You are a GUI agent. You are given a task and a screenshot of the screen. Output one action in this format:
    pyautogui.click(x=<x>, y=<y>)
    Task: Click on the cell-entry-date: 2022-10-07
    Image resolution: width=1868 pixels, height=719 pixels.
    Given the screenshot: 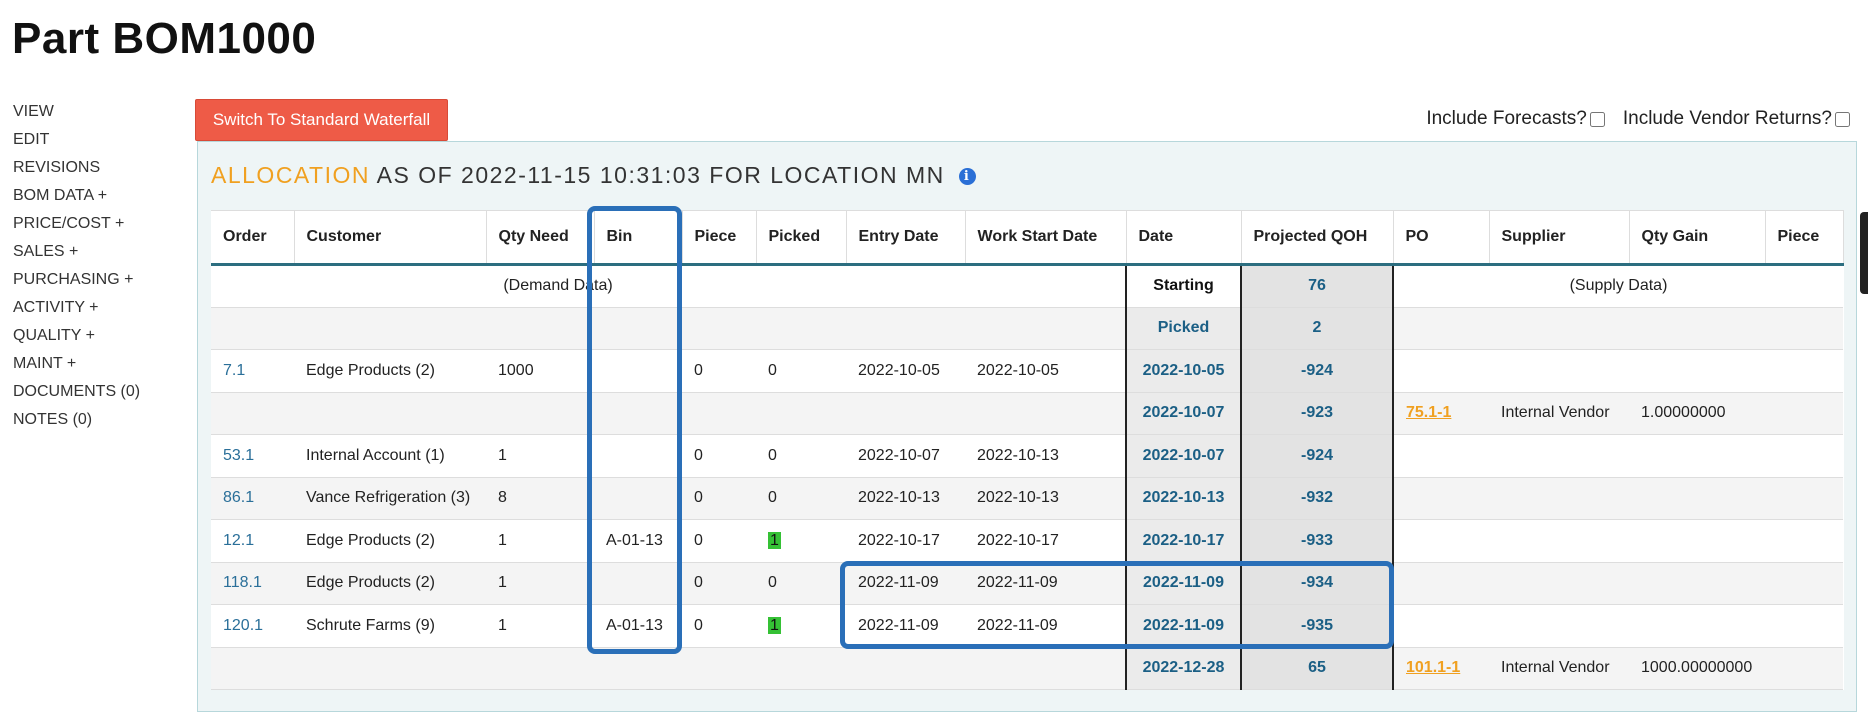 What is the action you would take?
    pyautogui.click(x=905, y=456)
    